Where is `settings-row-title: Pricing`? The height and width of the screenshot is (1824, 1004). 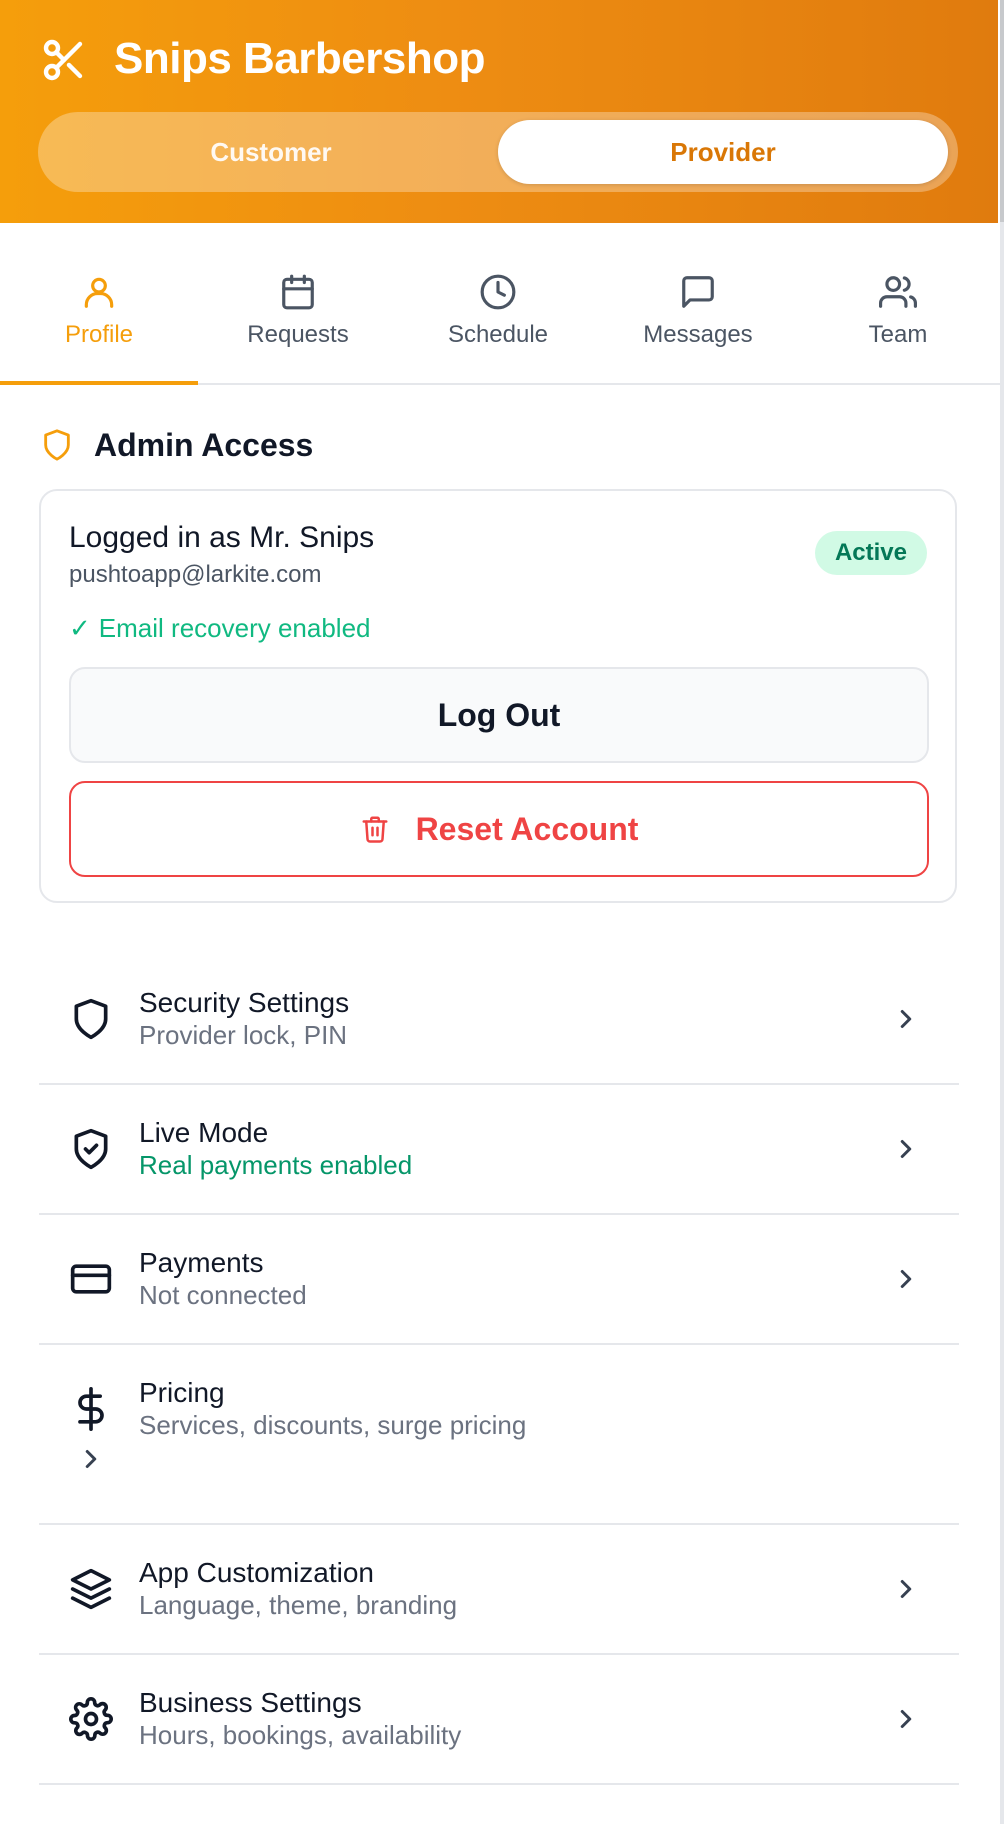 settings-row-title: Pricing is located at coordinates (182, 1392).